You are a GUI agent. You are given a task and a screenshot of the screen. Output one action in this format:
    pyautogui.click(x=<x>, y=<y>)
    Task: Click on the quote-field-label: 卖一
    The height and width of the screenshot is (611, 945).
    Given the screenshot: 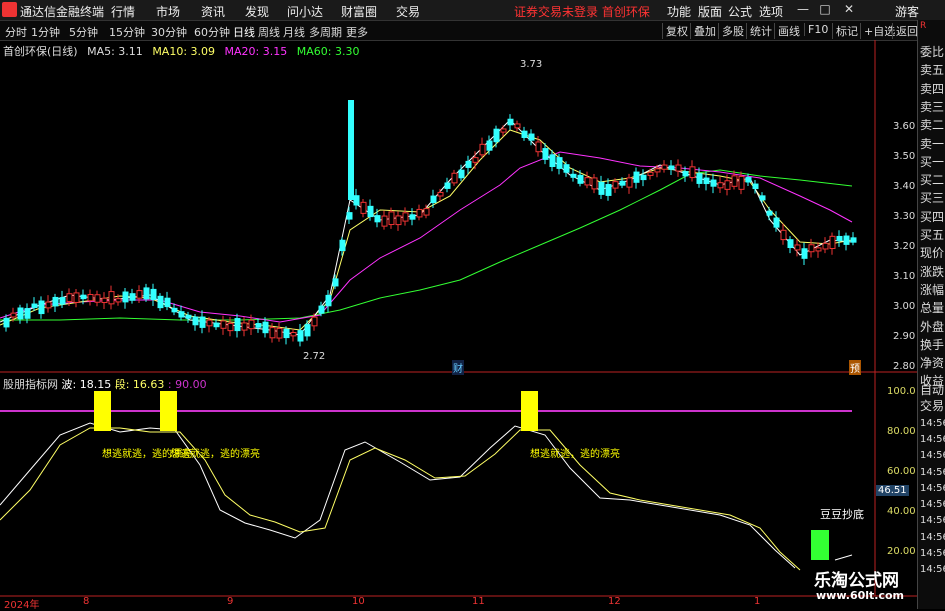 What is the action you would take?
    pyautogui.click(x=932, y=143)
    